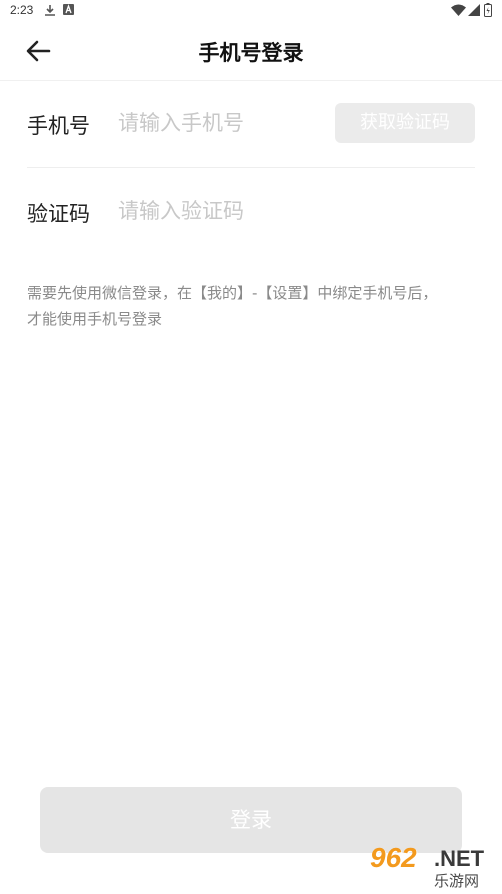 This screenshot has width=502, height=894. Describe the element at coordinates (251, 11) in the screenshot. I see `status-bar: 2:23` at that location.